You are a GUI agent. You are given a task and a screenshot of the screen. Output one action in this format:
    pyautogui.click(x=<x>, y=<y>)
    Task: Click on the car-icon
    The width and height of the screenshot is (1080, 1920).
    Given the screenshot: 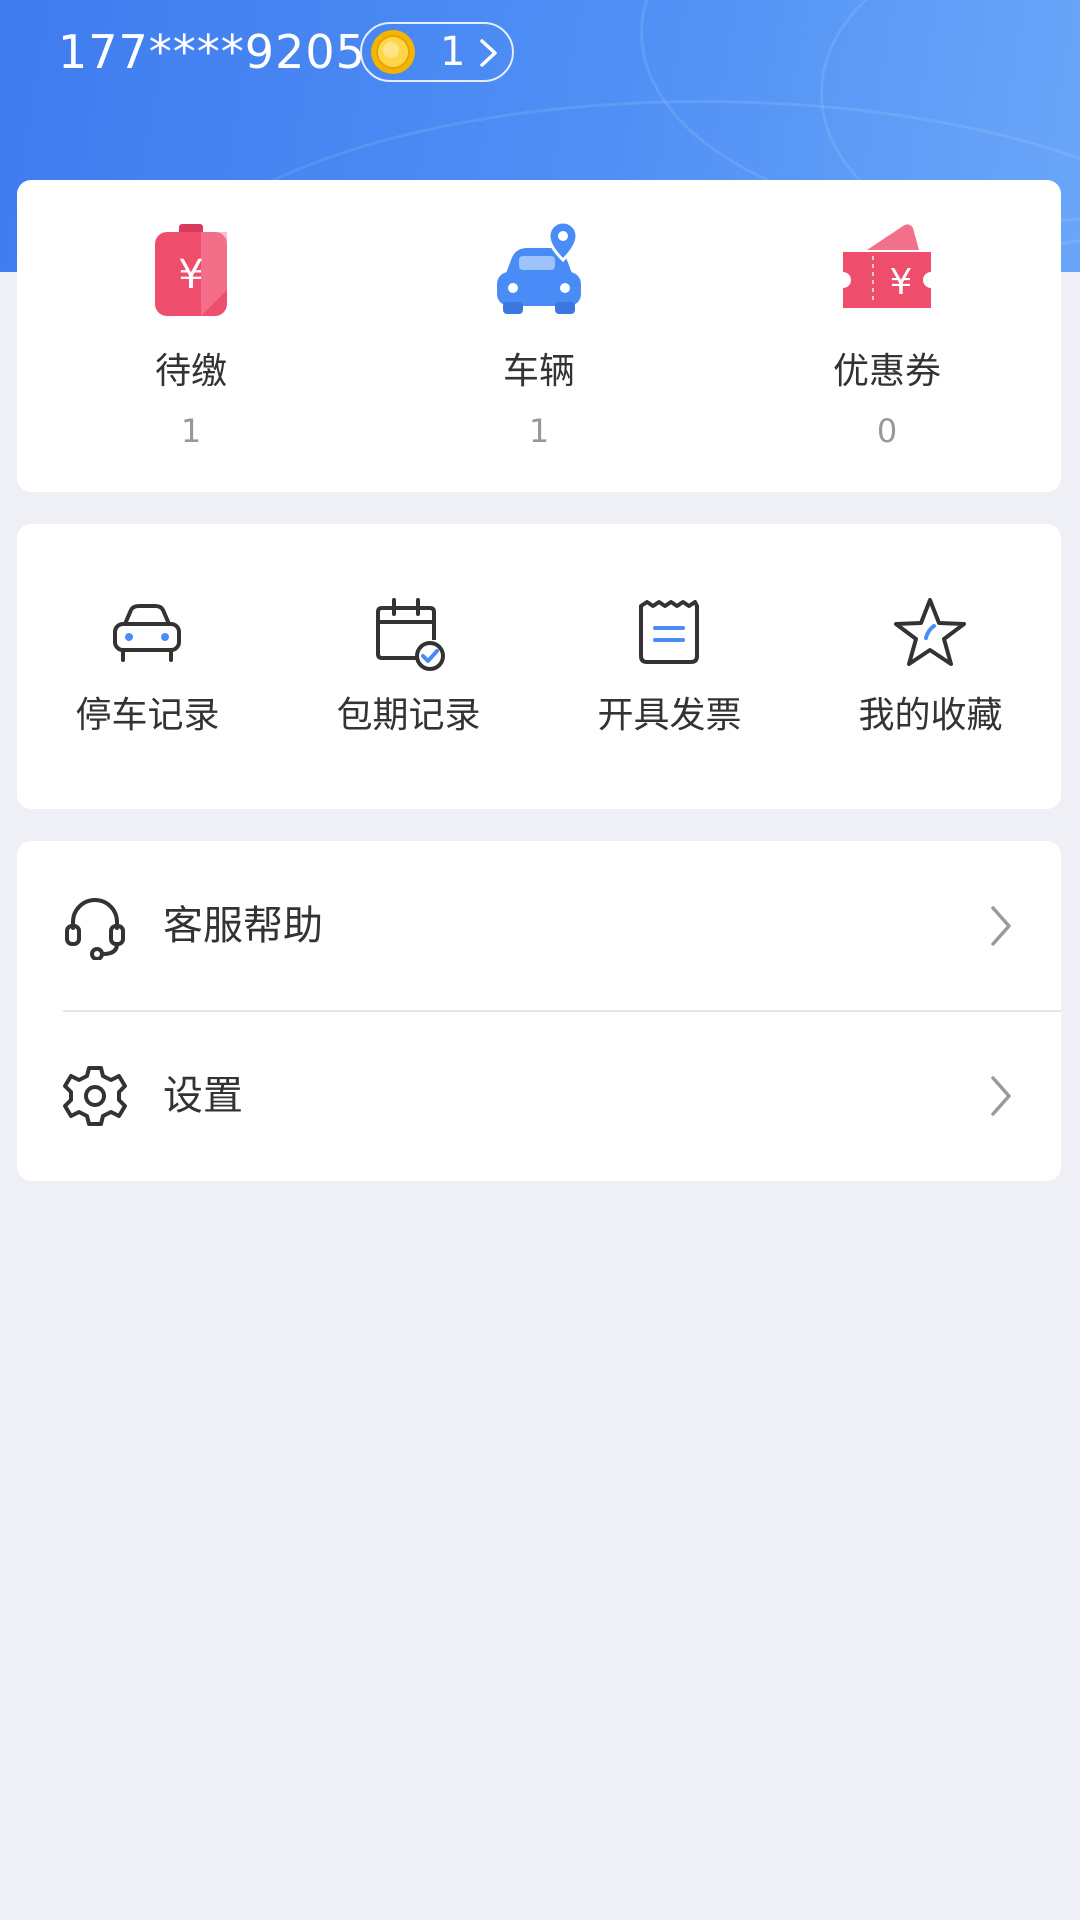 What is the action you would take?
    pyautogui.click(x=147, y=633)
    